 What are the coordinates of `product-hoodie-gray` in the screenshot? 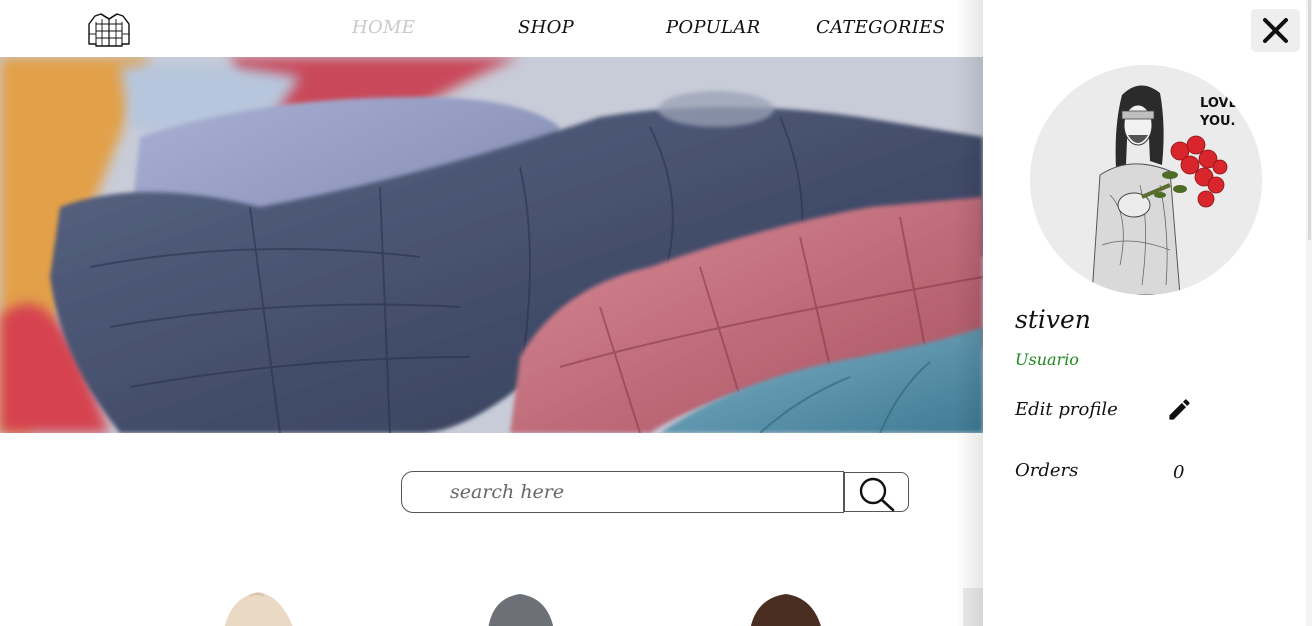 It's located at (524, 608).